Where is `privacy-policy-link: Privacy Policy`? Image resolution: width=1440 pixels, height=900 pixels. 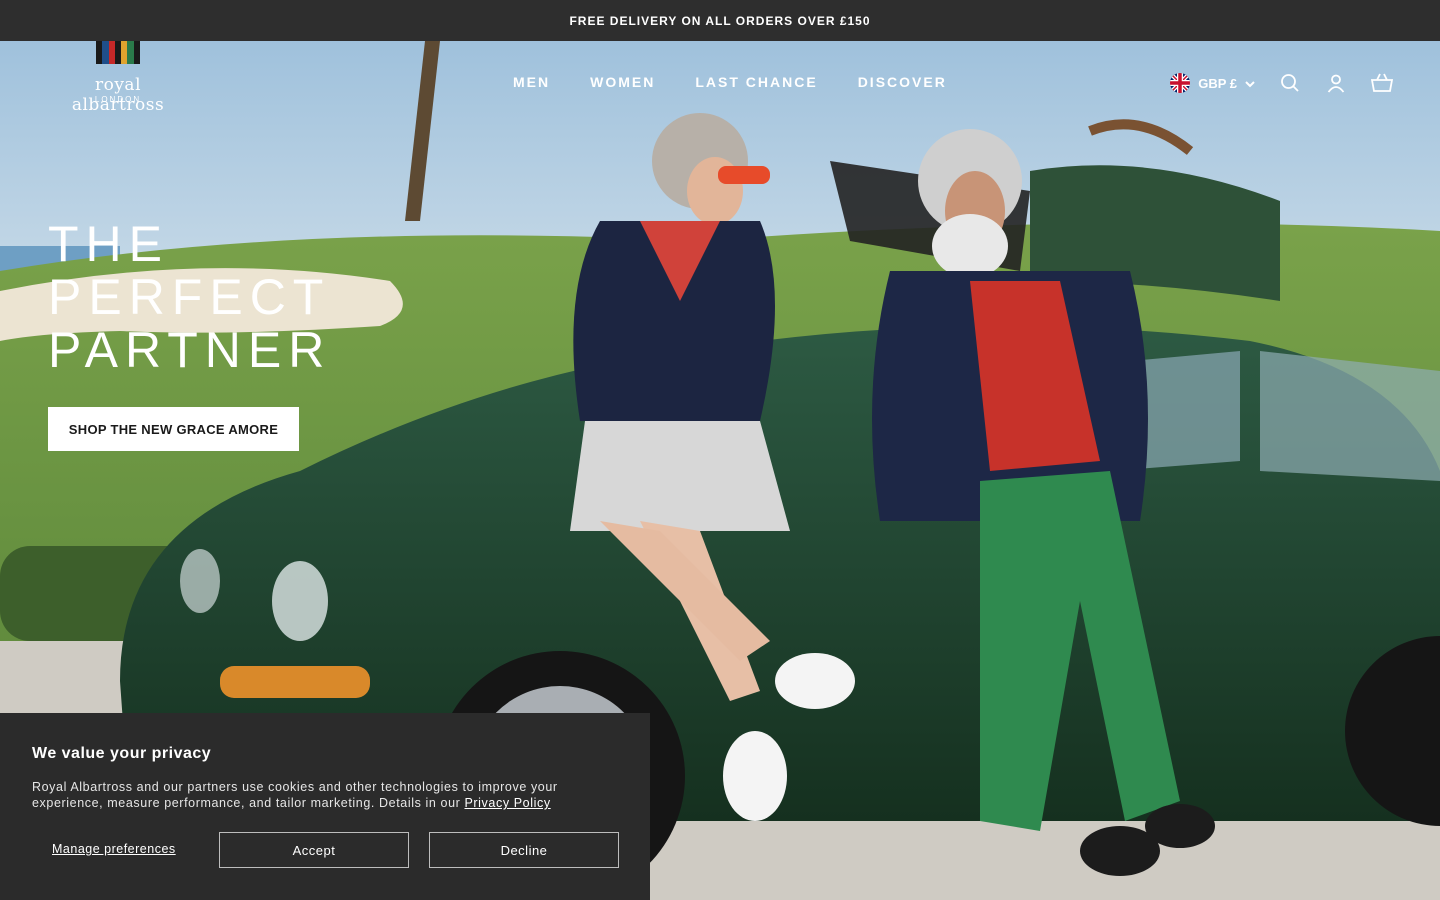 privacy-policy-link: Privacy Policy is located at coordinates (507, 803).